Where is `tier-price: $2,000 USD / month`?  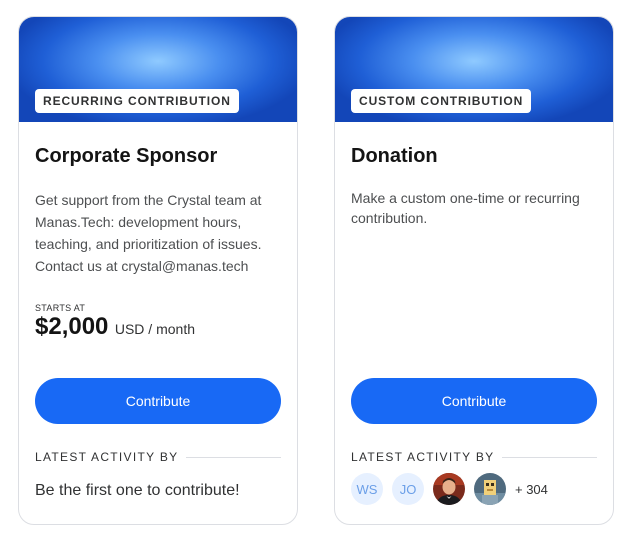
tier-price: $2,000 USD / month is located at coordinates (115, 327).